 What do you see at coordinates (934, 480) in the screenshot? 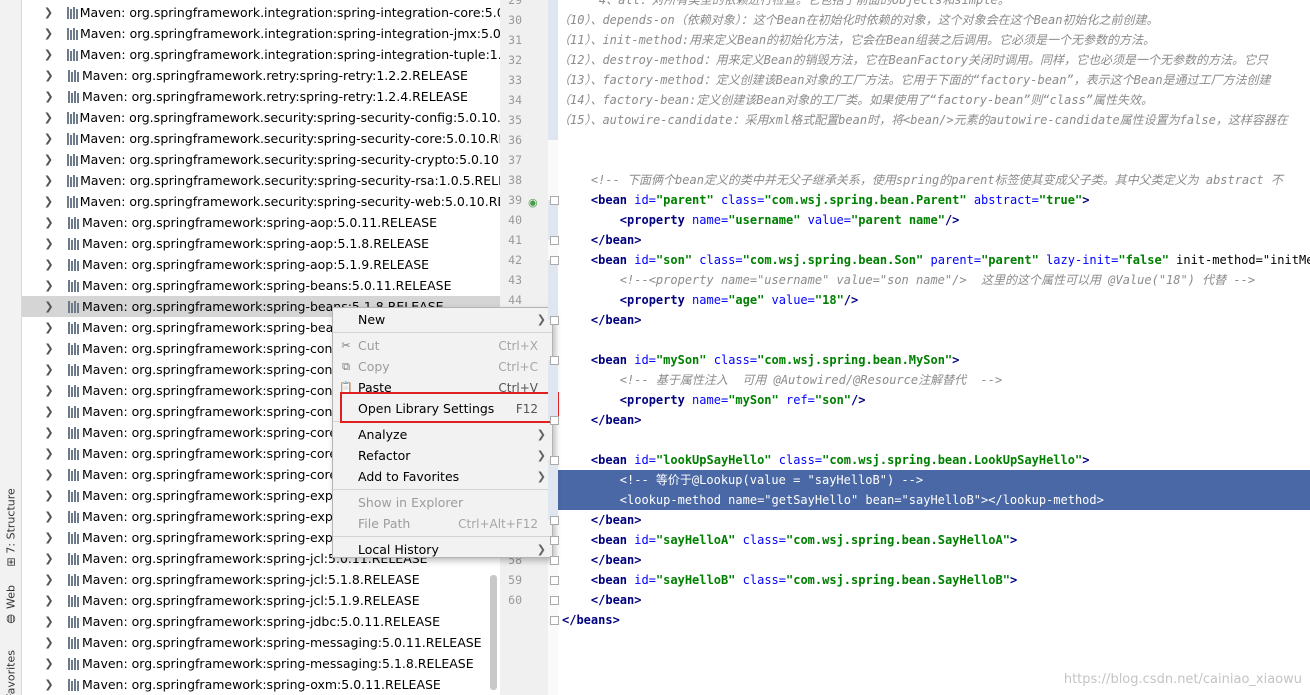
I see `code-line: <!-- 等价于@Lookup(value = "sayHelloB") -->` at bounding box center [934, 480].